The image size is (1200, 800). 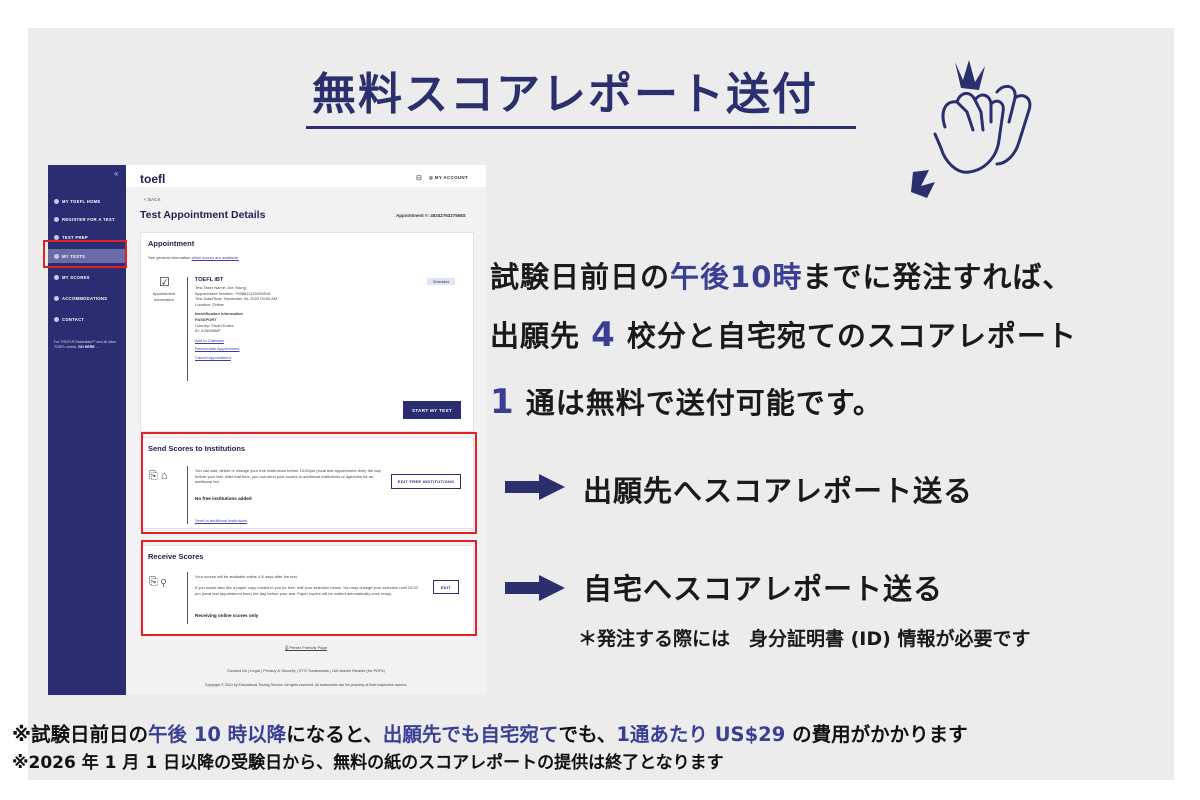 I want to click on arrow2-label: 自宅へスコアレポート送る, so click(x=763, y=589).